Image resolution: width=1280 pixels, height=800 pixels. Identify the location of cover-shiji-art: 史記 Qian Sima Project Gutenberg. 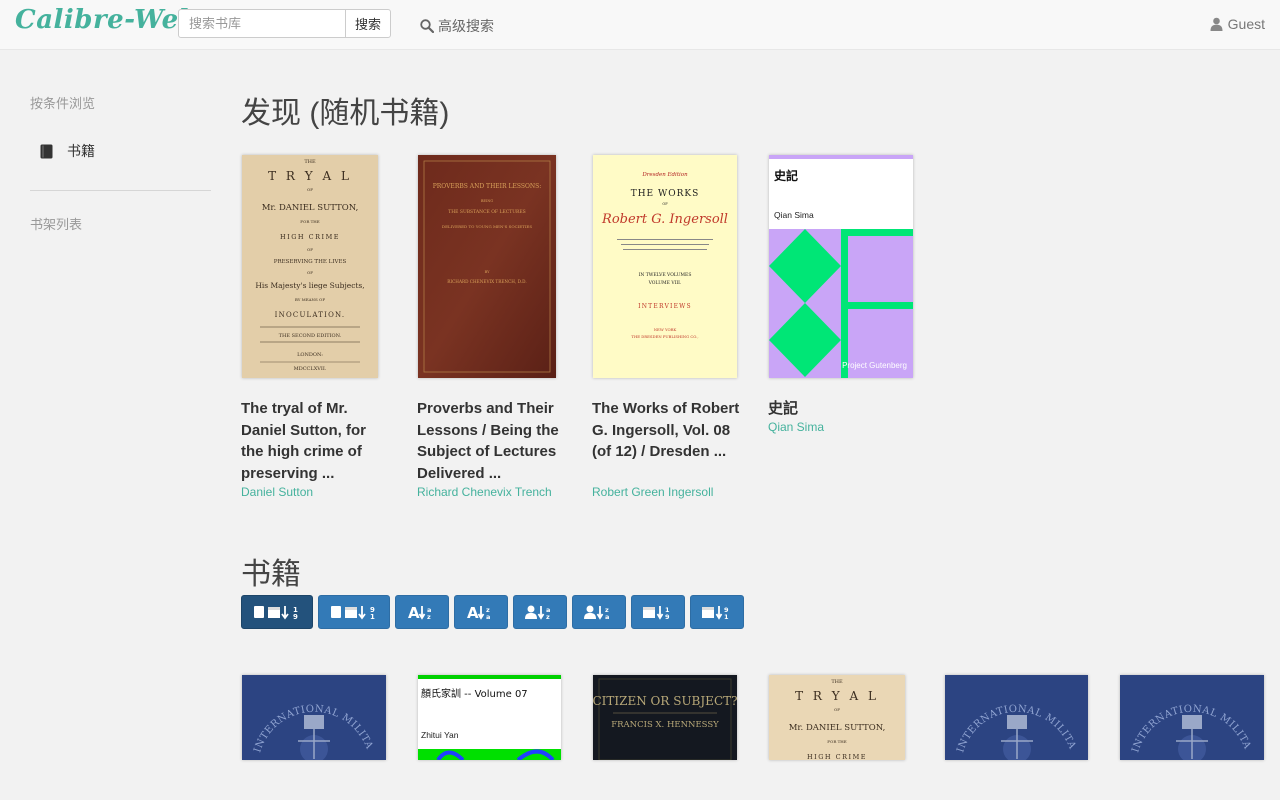
(841, 266).